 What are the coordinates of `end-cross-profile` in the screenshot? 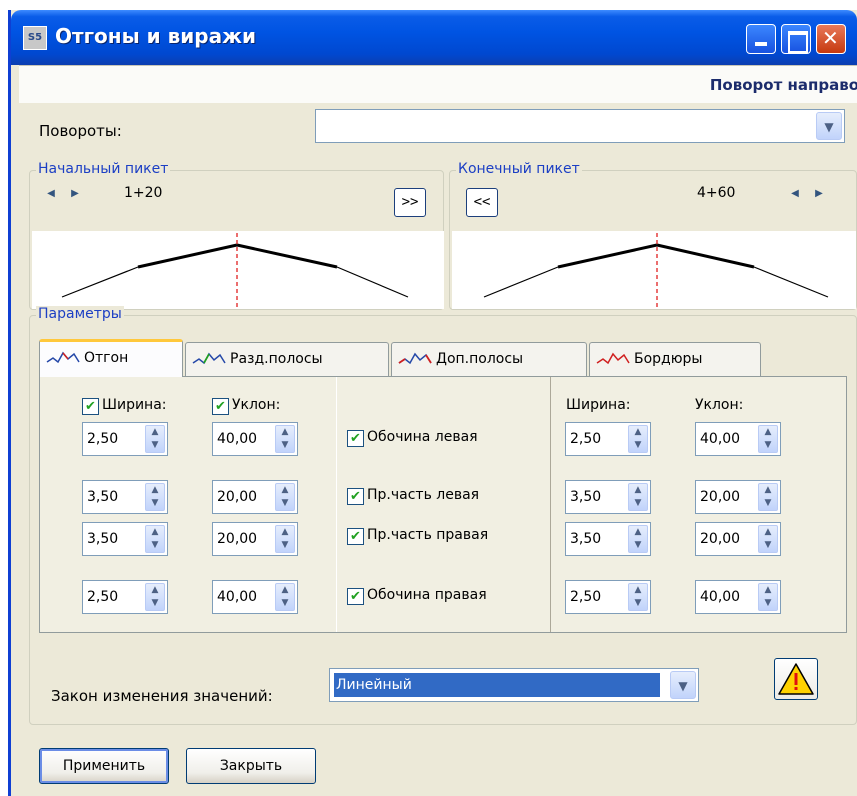 It's located at (654, 270).